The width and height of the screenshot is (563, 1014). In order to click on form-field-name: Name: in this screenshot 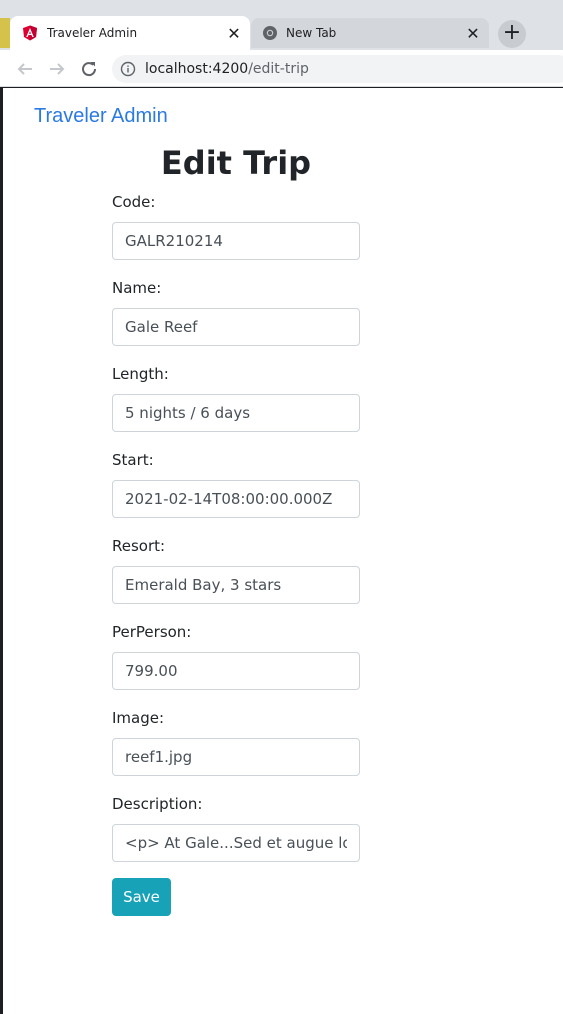, I will do `click(236, 322)`.